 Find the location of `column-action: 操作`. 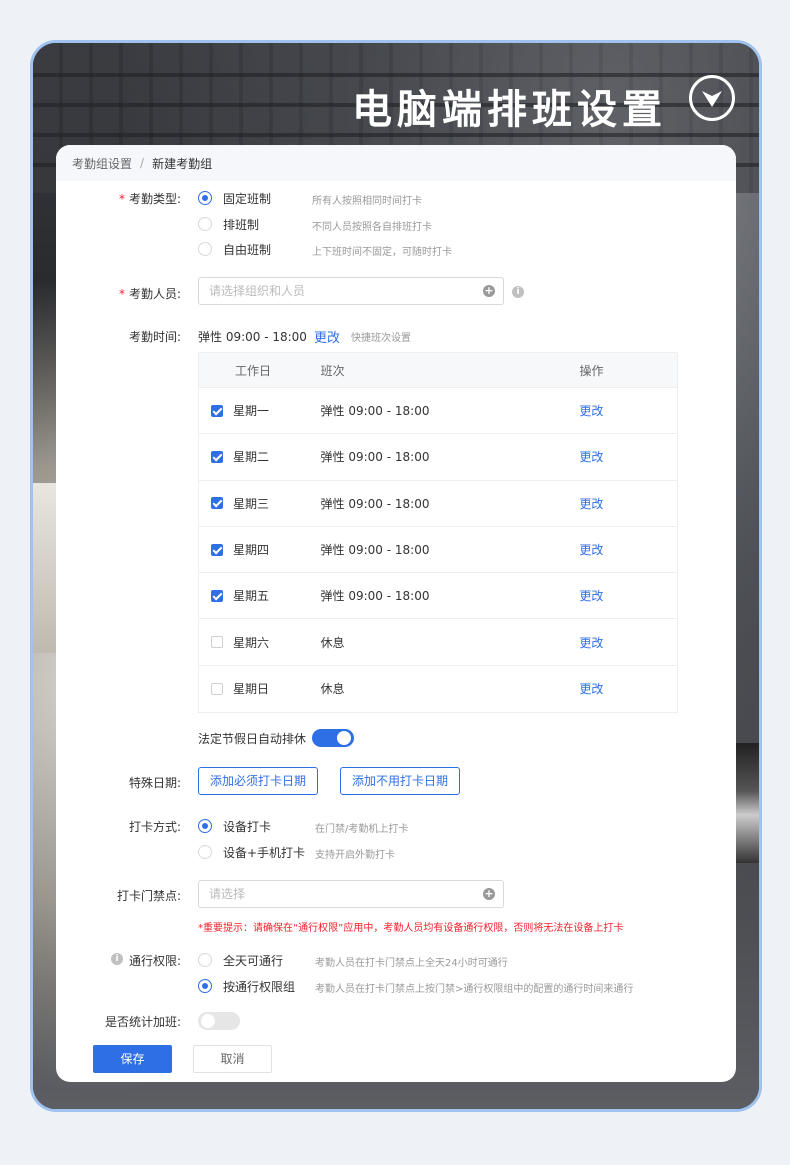

column-action: 操作 is located at coordinates (591, 370).